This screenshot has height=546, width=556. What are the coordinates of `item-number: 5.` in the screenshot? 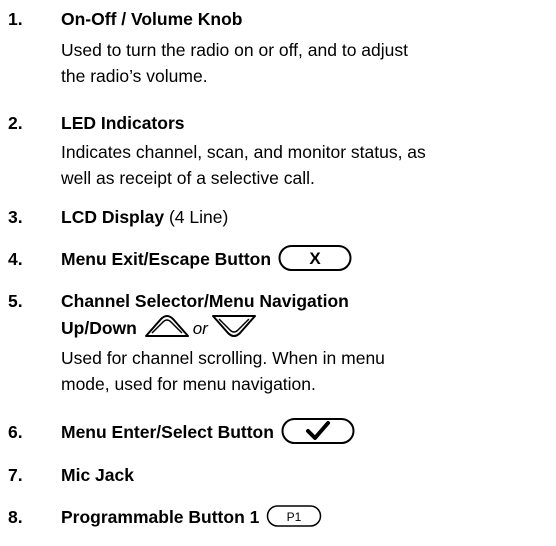 It's located at (15, 301).